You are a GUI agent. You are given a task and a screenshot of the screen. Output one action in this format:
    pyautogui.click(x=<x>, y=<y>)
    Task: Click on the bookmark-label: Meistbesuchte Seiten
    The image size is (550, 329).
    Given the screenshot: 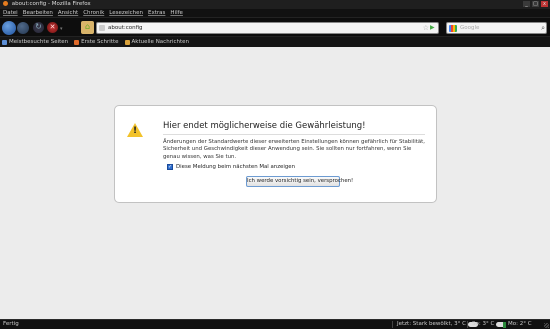 What is the action you would take?
    pyautogui.click(x=39, y=42)
    